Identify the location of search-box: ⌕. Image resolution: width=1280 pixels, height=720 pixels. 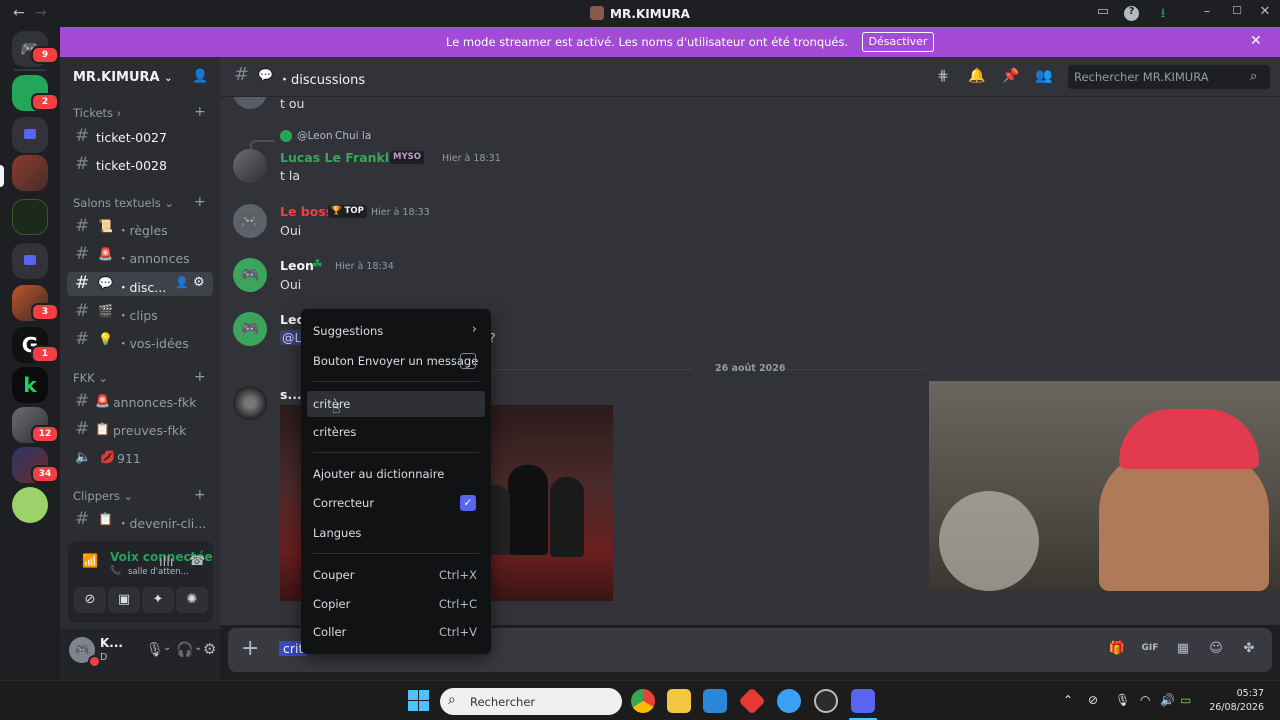
(1169, 77).